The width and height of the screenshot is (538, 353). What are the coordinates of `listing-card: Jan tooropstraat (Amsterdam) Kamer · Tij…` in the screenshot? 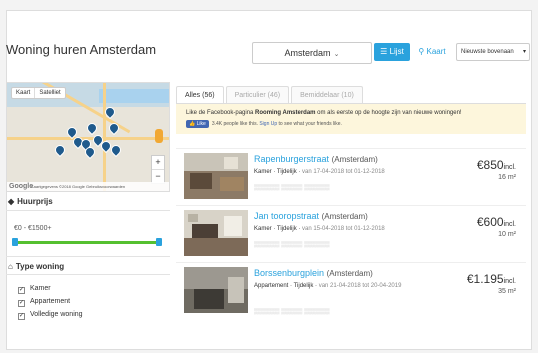 It's located at (351, 233).